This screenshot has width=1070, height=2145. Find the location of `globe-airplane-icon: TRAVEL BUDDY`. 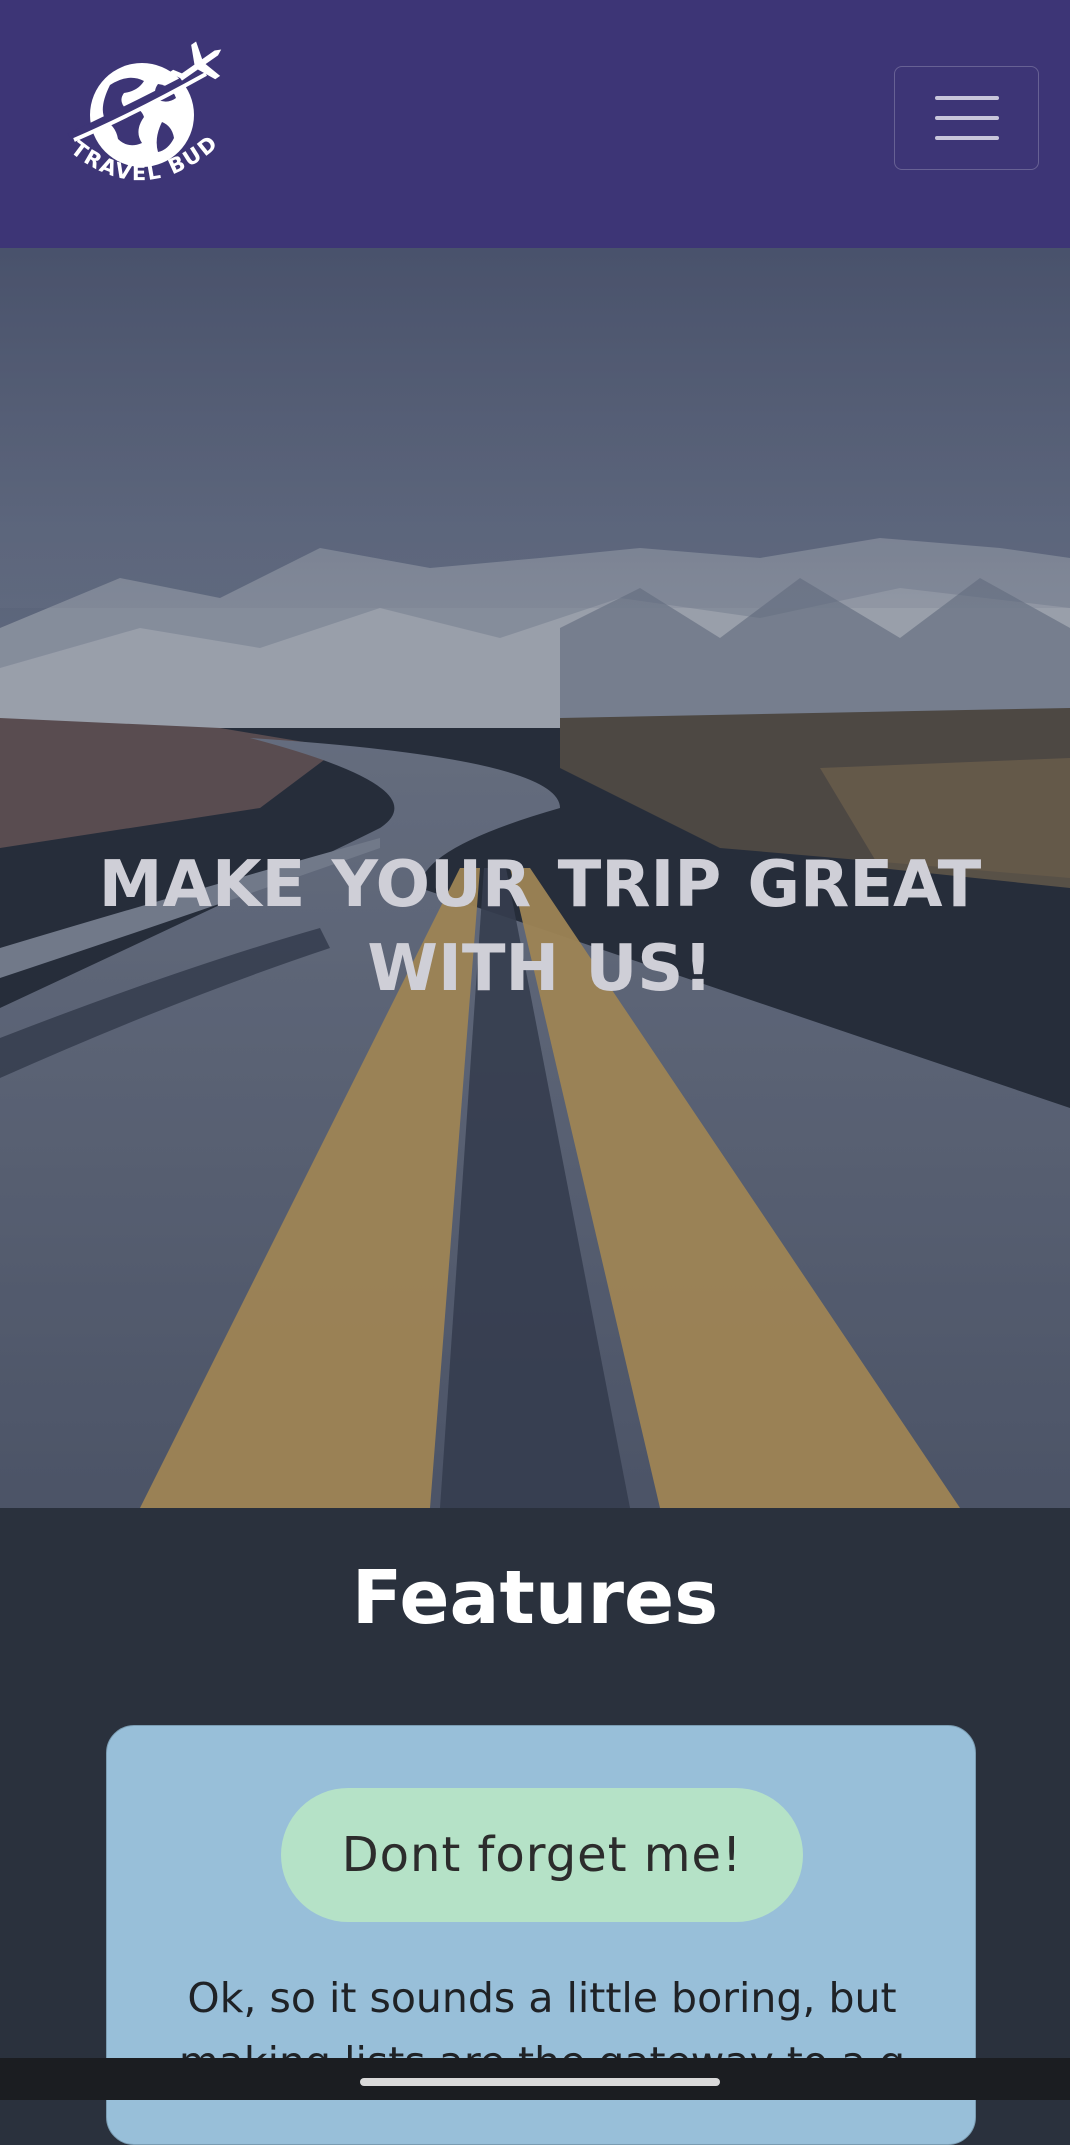

globe-airplane-icon: TRAVEL BUDDY is located at coordinates (136, 112).